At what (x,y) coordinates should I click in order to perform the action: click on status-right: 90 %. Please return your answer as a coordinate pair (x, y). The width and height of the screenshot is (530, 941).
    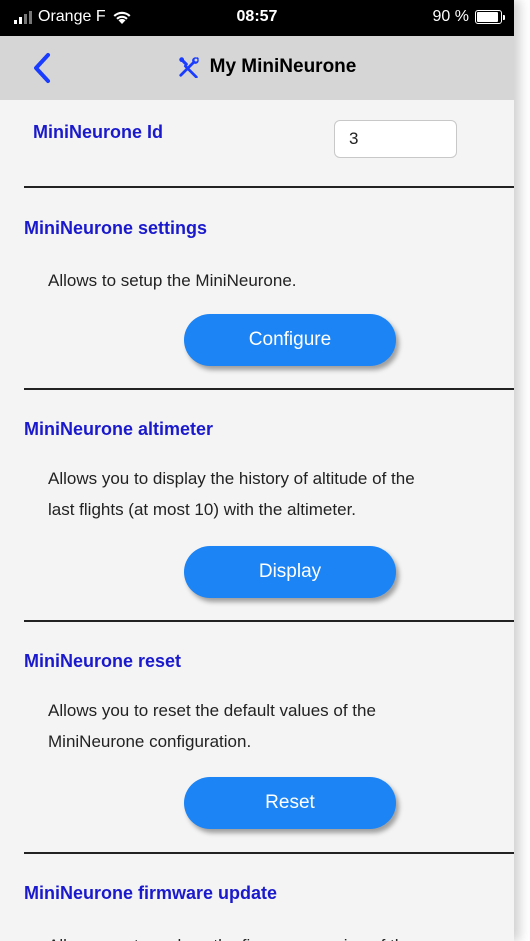
    Looking at the image, I should click on (468, 17).